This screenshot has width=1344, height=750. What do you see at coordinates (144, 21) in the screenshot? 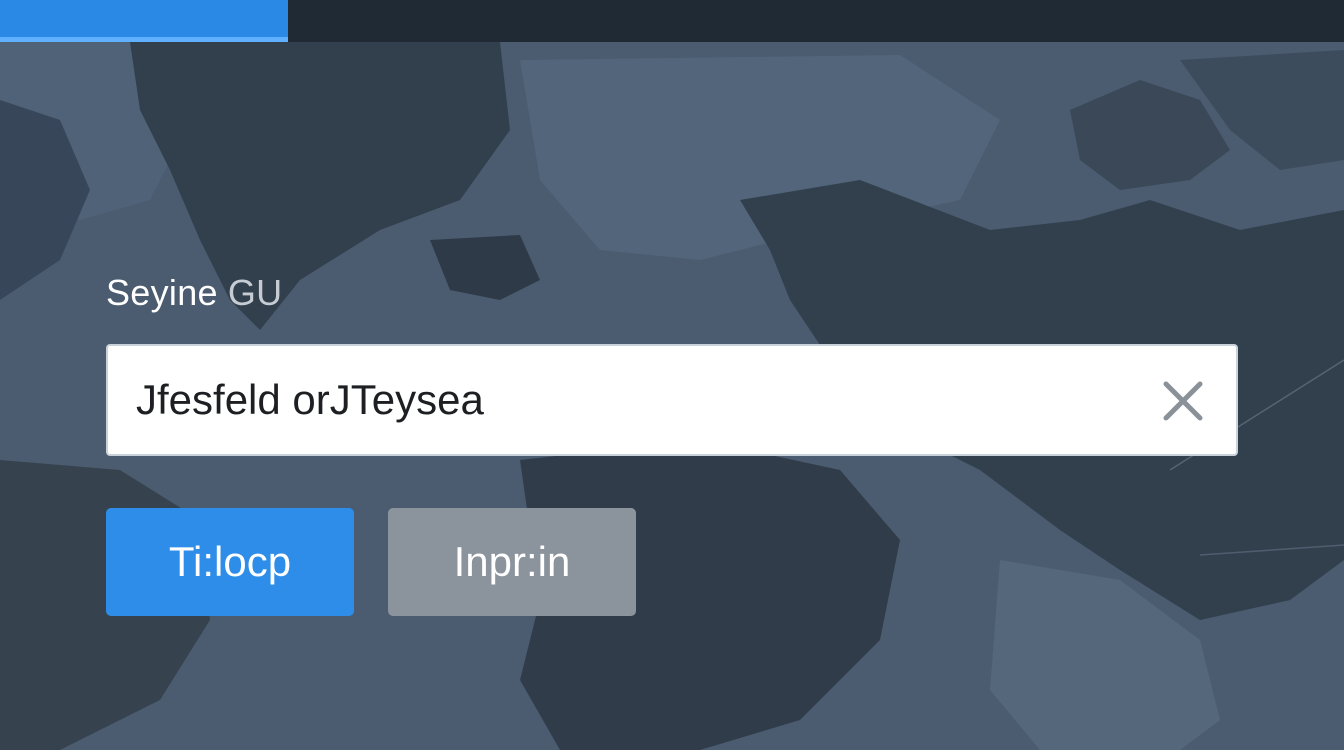
I see `active-tab` at bounding box center [144, 21].